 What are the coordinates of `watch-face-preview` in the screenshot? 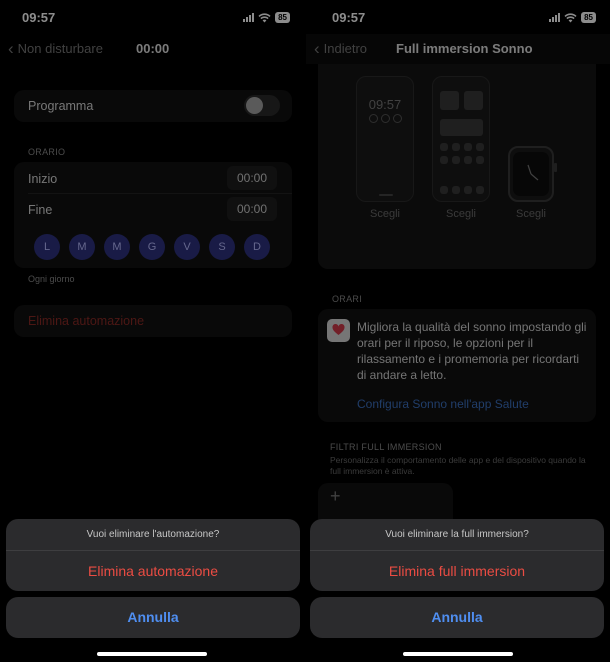 It's located at (532, 174).